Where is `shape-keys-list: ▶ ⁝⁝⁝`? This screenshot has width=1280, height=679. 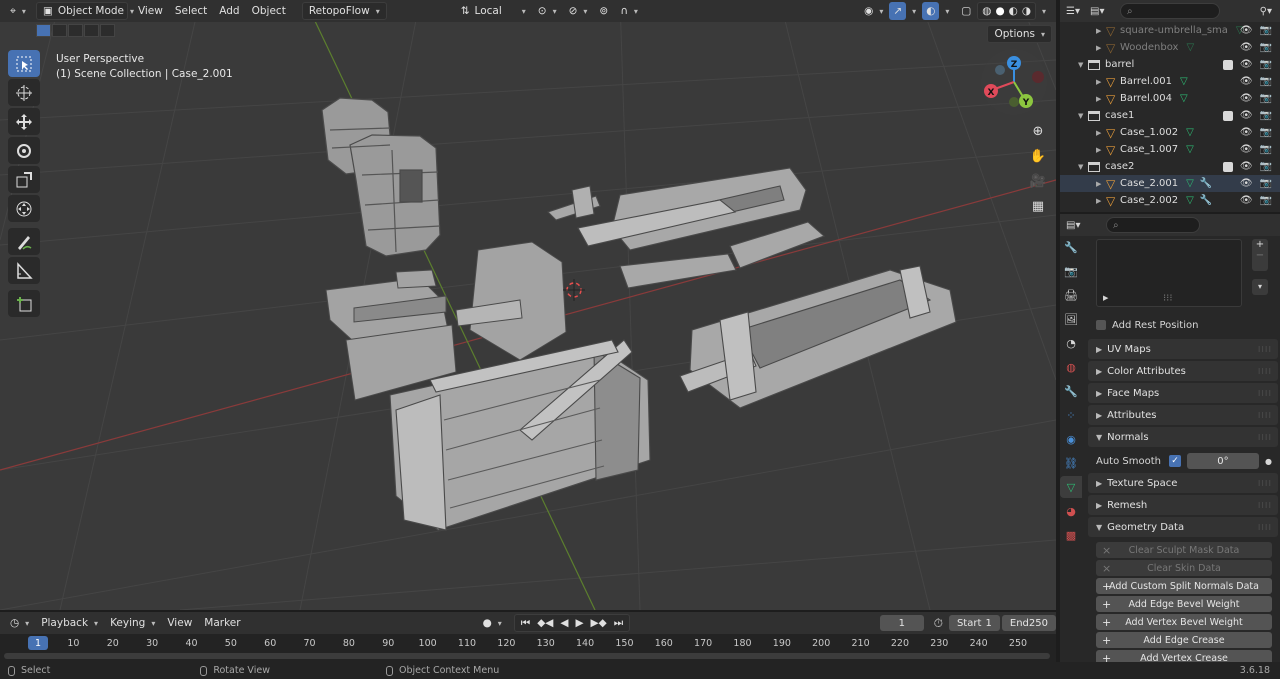 shape-keys-list: ▶ ⁝⁝⁝ is located at coordinates (1169, 273).